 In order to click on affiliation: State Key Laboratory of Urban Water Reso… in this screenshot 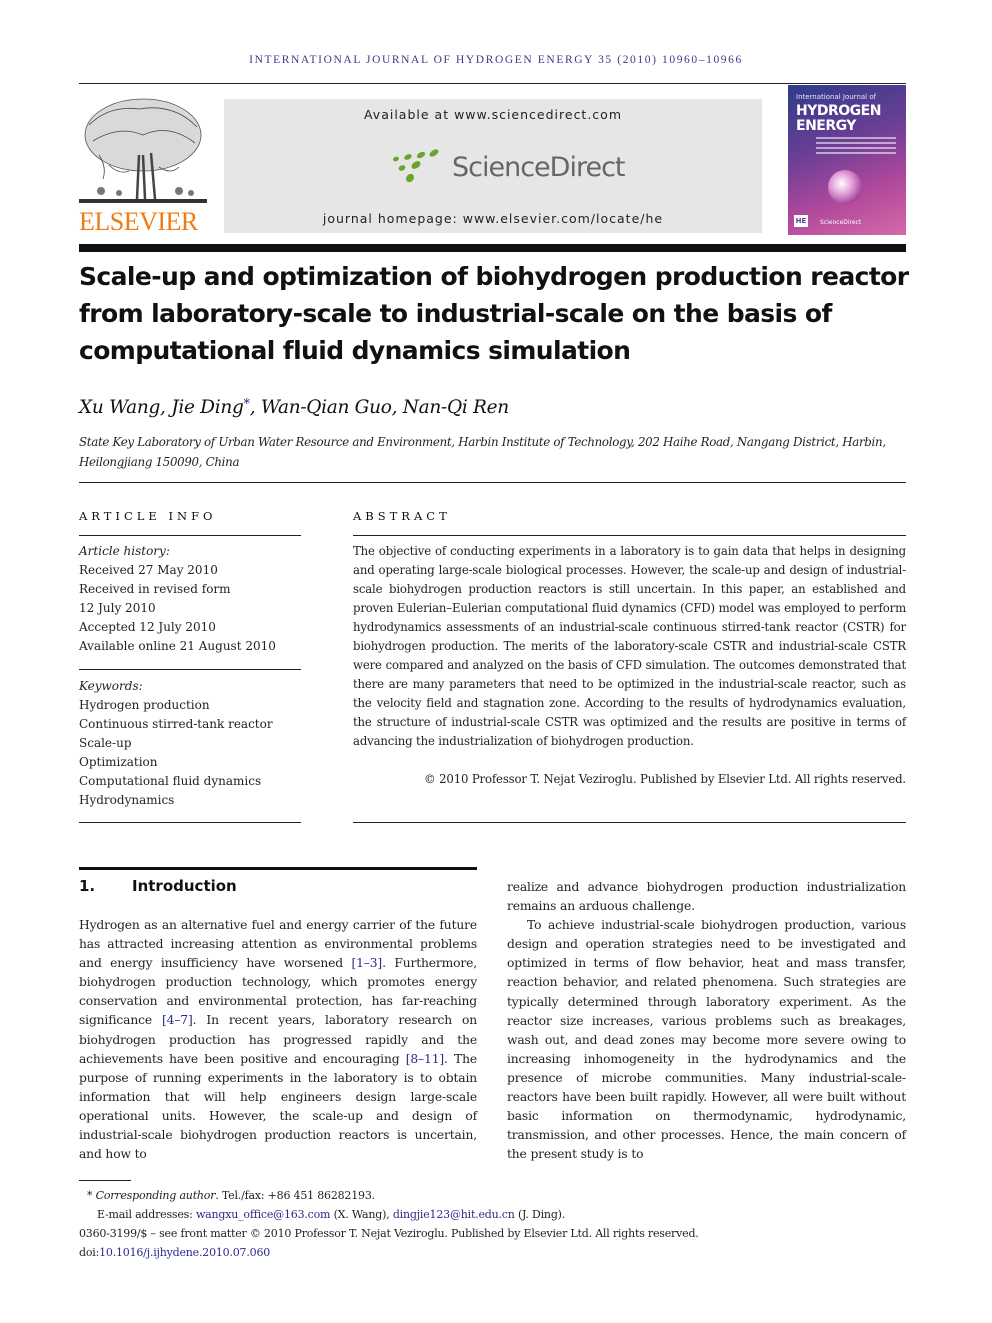, I will do `click(482, 452)`.